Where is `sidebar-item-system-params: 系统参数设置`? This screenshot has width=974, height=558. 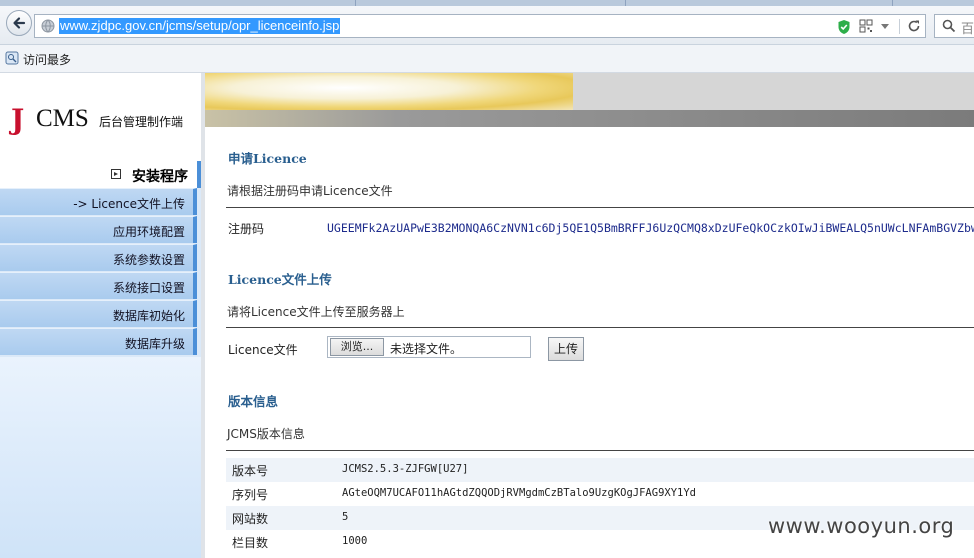
sidebar-item-system-params: 系统参数设置 is located at coordinates (98, 257).